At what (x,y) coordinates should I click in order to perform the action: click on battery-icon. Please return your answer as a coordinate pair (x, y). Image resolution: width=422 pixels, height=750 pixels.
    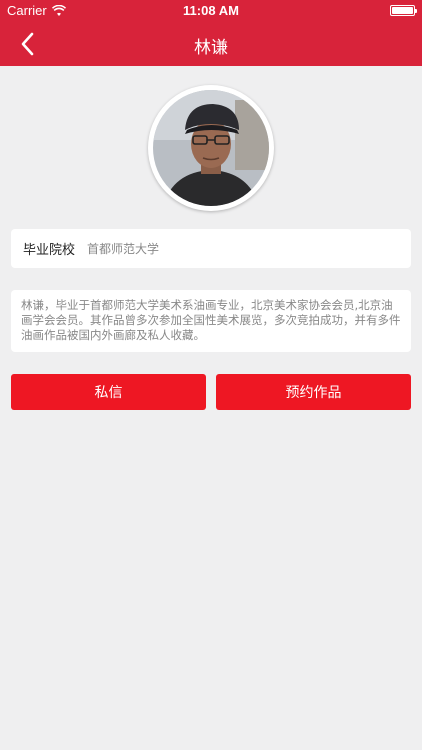
    Looking at the image, I should click on (403, 10).